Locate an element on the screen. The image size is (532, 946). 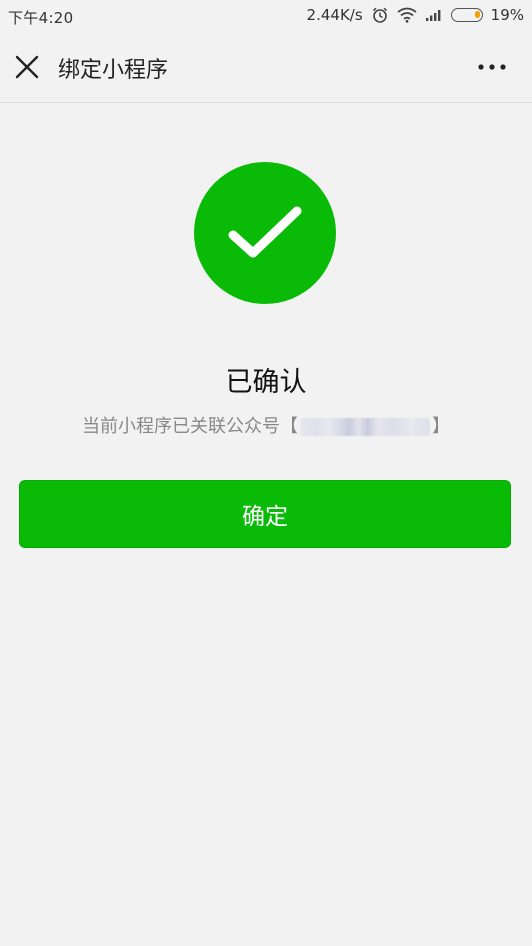
checkmark-icon is located at coordinates (265, 232).